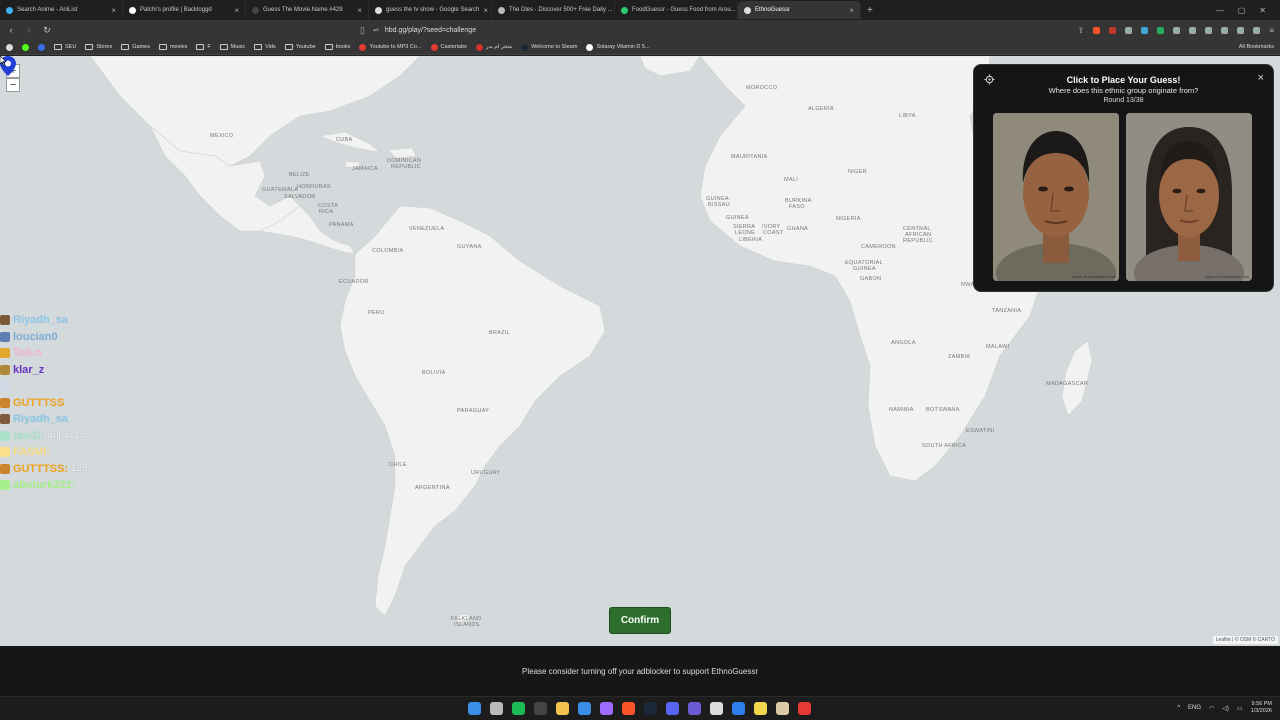 The image size is (1280, 720). What do you see at coordinates (496, 708) in the screenshot?
I see `search-icon` at bounding box center [496, 708].